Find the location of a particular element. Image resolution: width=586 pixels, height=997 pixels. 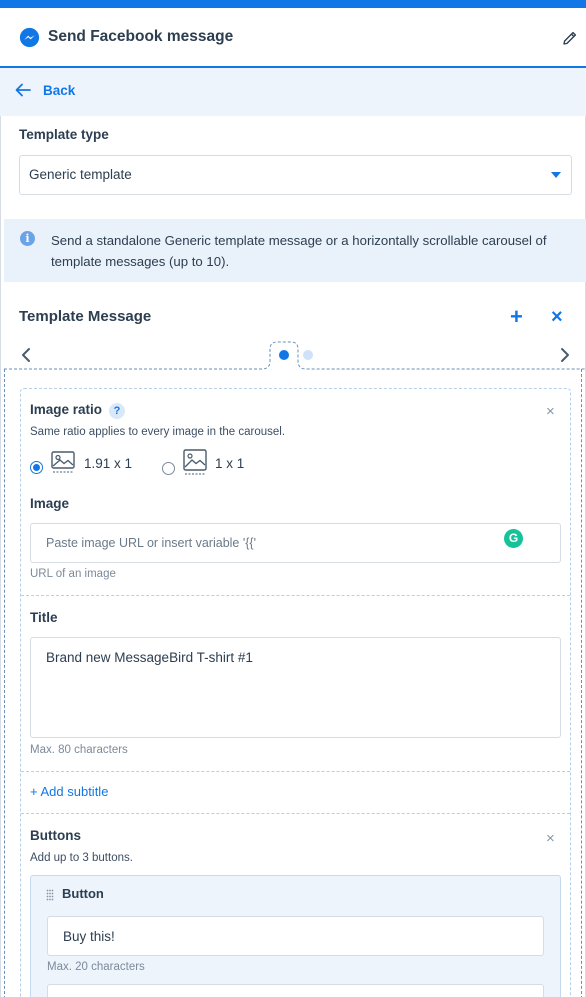

template-message-heading: Template Message is located at coordinates (85, 316).